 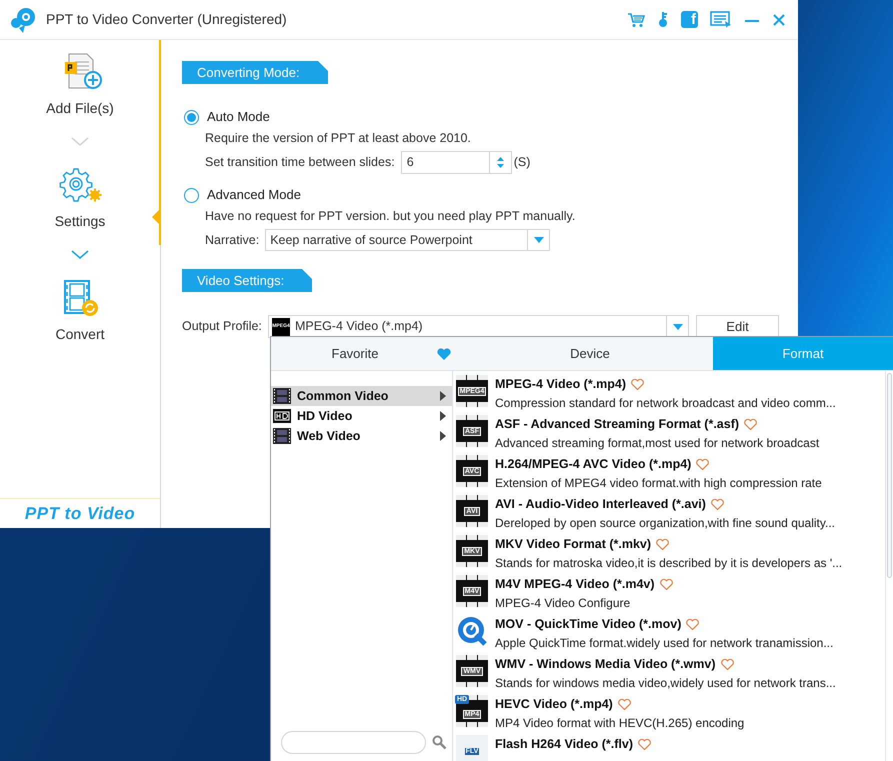 What do you see at coordinates (338, 138) in the screenshot?
I see `mode-description: Require the version of PPT at least above 2010.` at bounding box center [338, 138].